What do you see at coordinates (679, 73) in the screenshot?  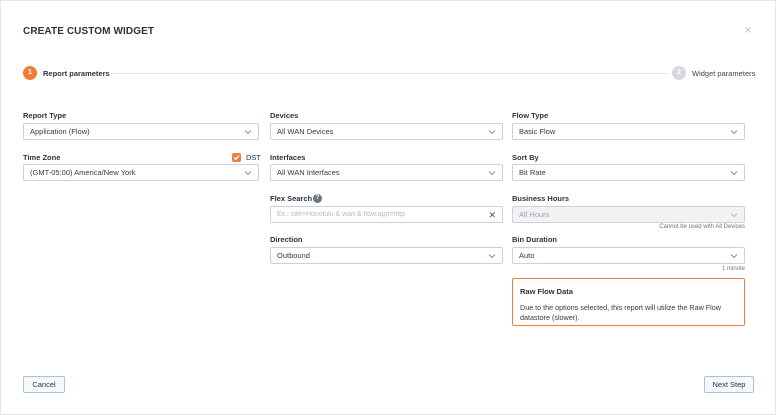 I see `step-number-badge: 2` at bounding box center [679, 73].